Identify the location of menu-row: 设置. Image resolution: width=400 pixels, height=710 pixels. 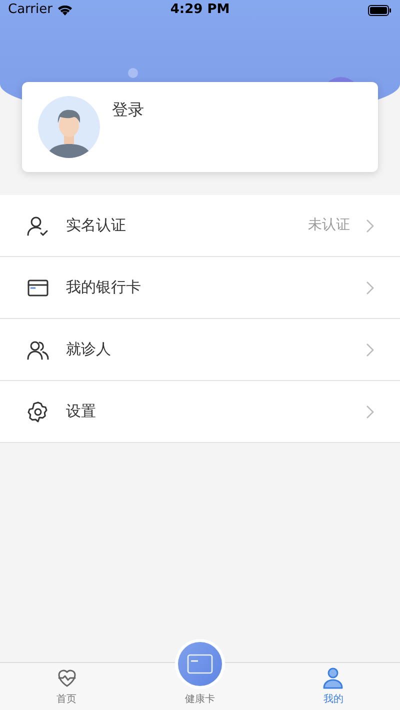
(200, 412).